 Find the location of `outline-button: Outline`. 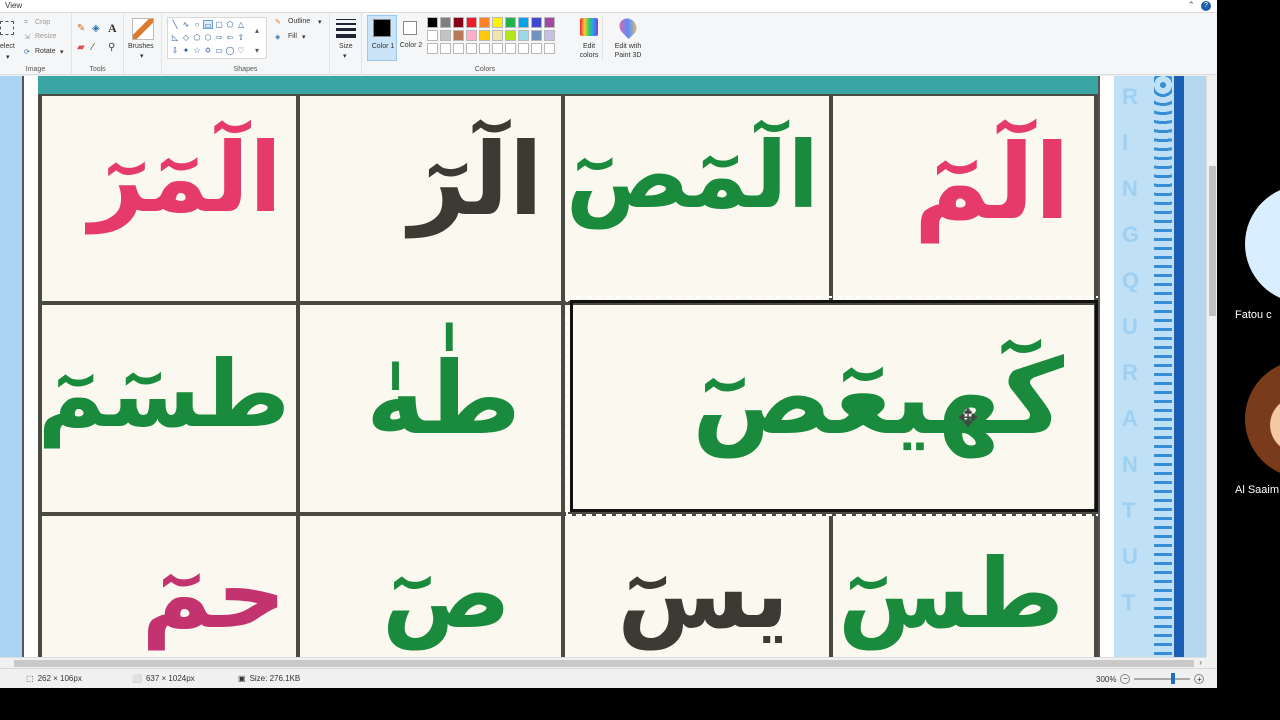

outline-button: Outline is located at coordinates (299, 21).